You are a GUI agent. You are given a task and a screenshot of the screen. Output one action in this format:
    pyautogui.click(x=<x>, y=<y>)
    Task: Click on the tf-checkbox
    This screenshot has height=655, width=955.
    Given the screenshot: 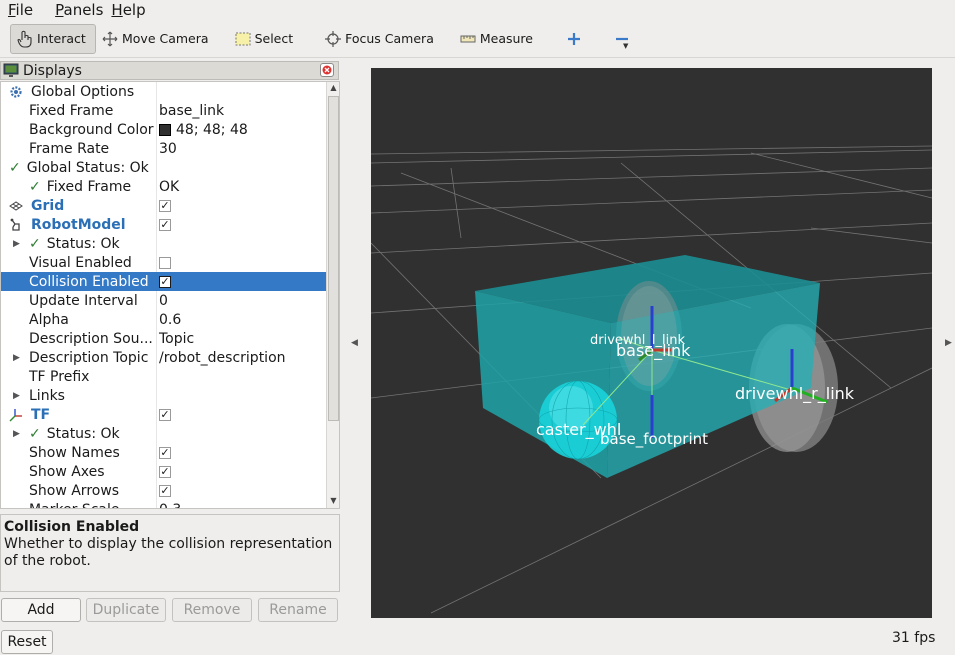 What is the action you would take?
    pyautogui.click(x=165, y=414)
    